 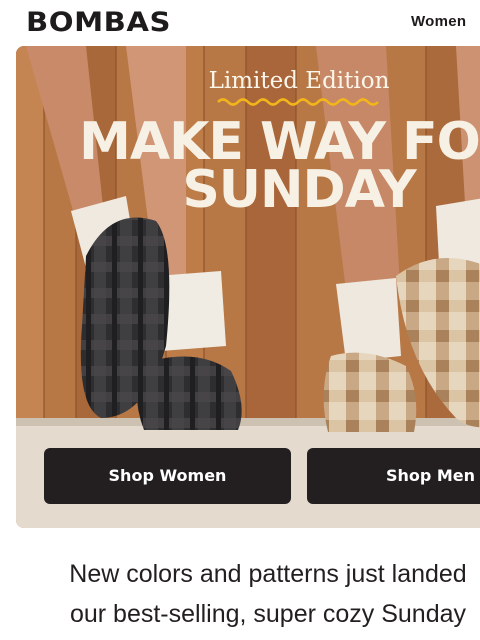 I want to click on hero-headline-line2: SUNDAY, so click(x=299, y=190).